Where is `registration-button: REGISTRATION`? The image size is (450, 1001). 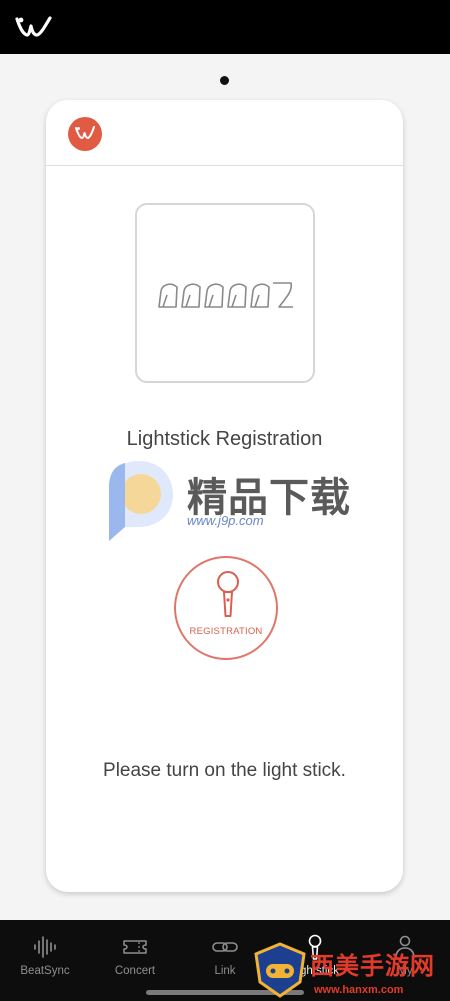 registration-button: REGISTRATION is located at coordinates (226, 608).